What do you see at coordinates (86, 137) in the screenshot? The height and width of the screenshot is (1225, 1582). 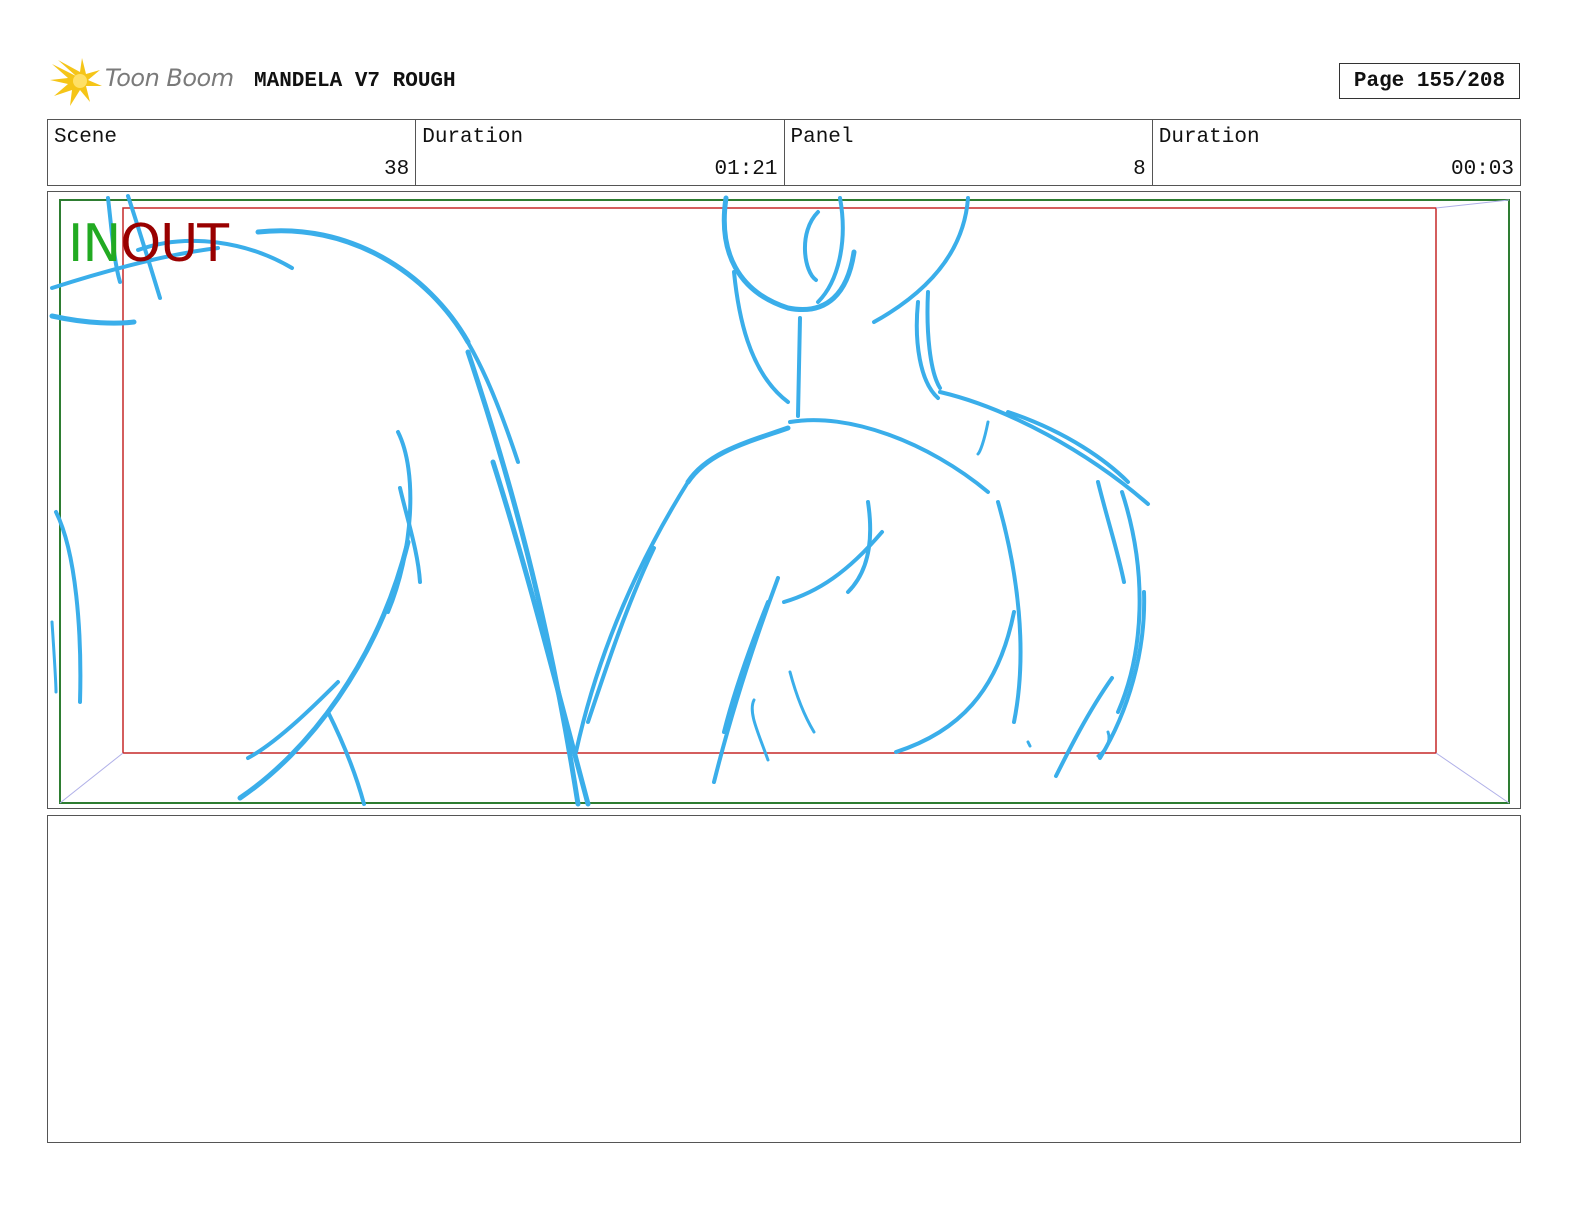 I see `scene-label: Scene` at bounding box center [86, 137].